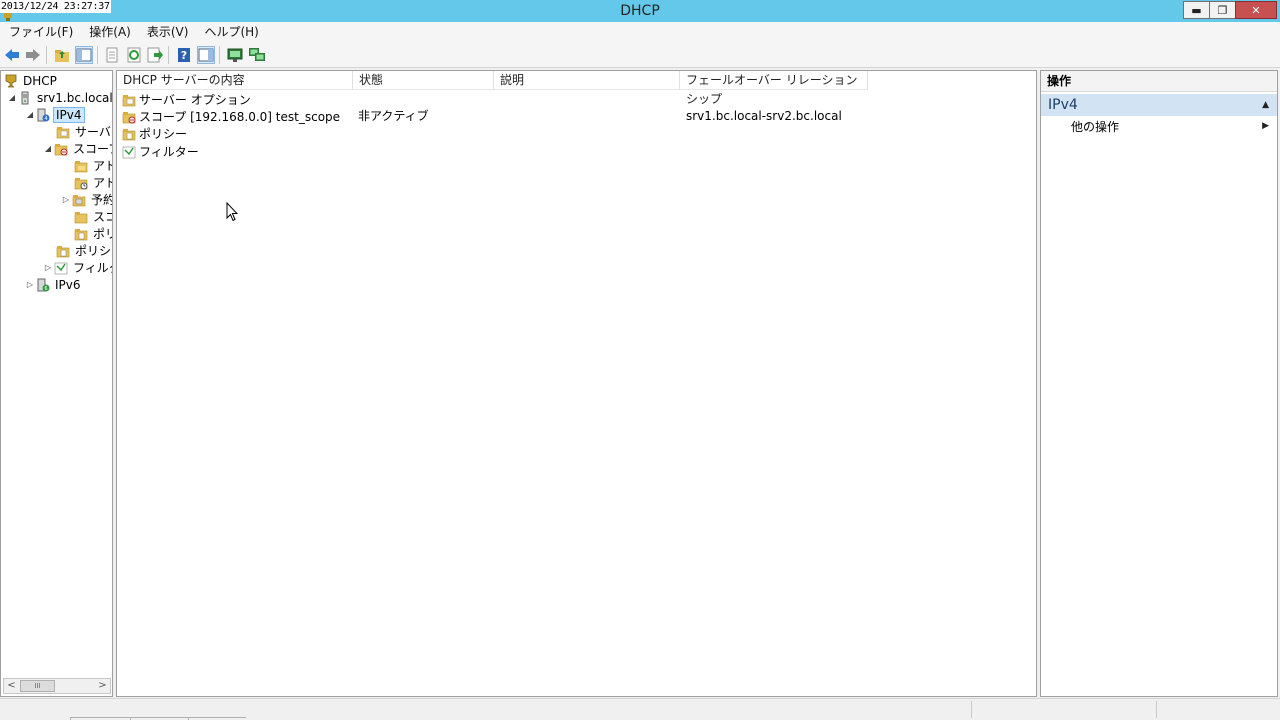  I want to click on lease-folder-icon, so click(81, 183).